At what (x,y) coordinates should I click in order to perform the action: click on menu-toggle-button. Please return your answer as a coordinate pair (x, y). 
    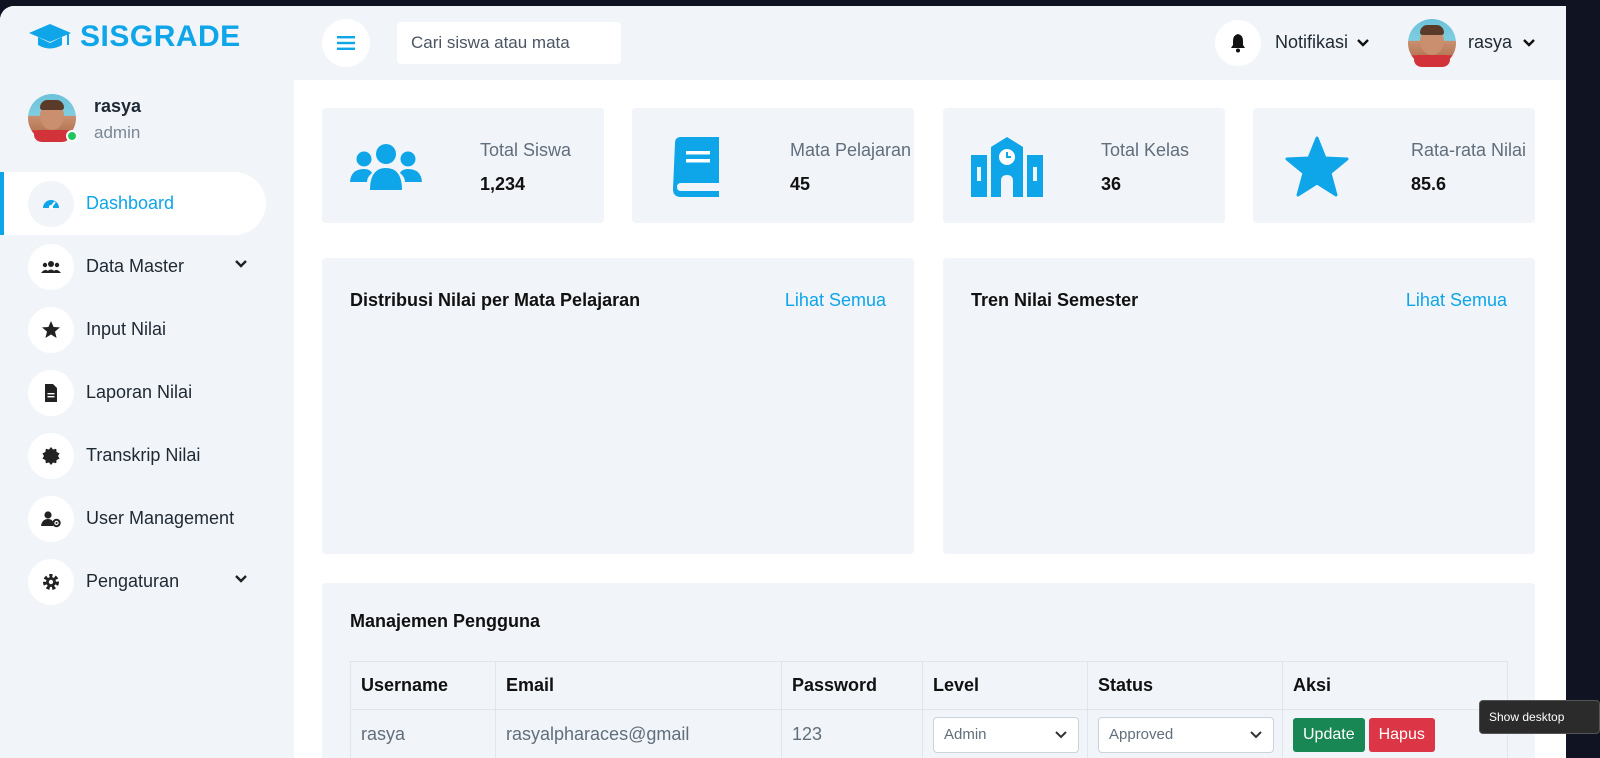
    Looking at the image, I should click on (346, 43).